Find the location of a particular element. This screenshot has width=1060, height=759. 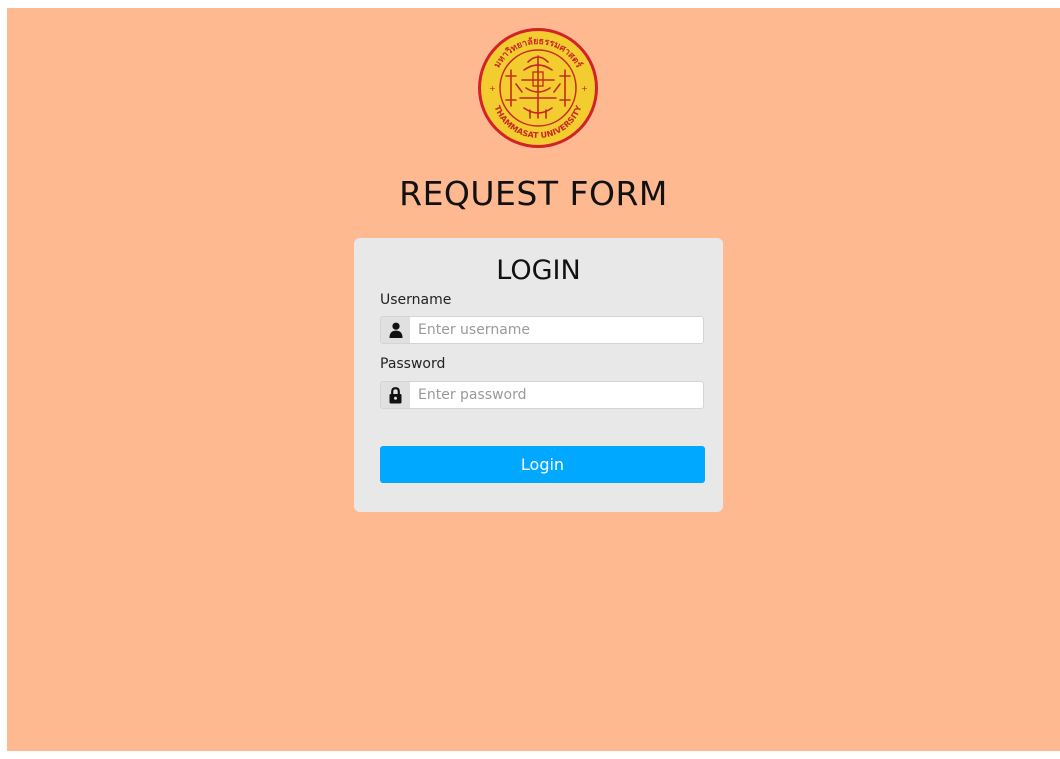

password-label: Password is located at coordinates (413, 364).